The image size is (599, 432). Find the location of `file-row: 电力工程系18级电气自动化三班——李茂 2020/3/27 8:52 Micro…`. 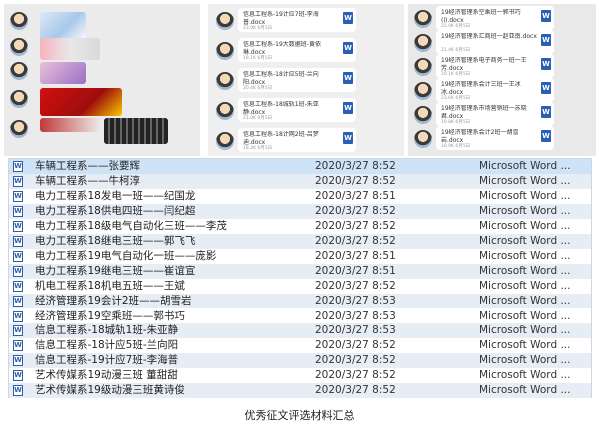

file-row: 电力工程系18级电气自动化三班——李茂 2020/3/27 8:52 Micro… is located at coordinates (300, 226).